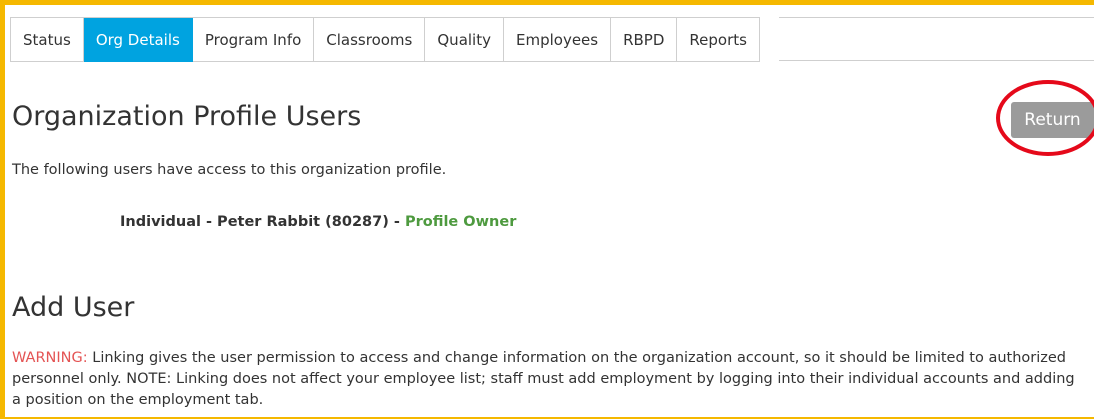 Image resolution: width=1094 pixels, height=419 pixels. Describe the element at coordinates (370, 40) in the screenshot. I see `tab-classrooms: Classrooms` at that location.